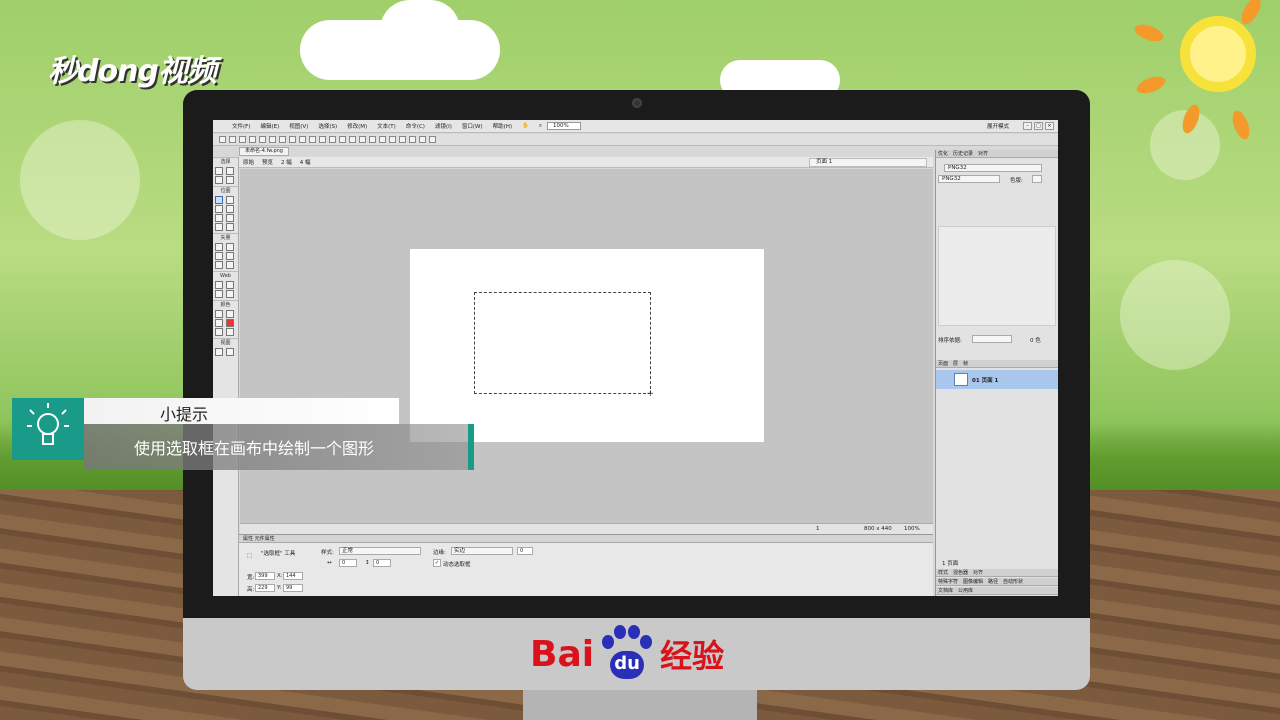  Describe the element at coordinates (282, 139) in the screenshot. I see `undo-icon` at that location.